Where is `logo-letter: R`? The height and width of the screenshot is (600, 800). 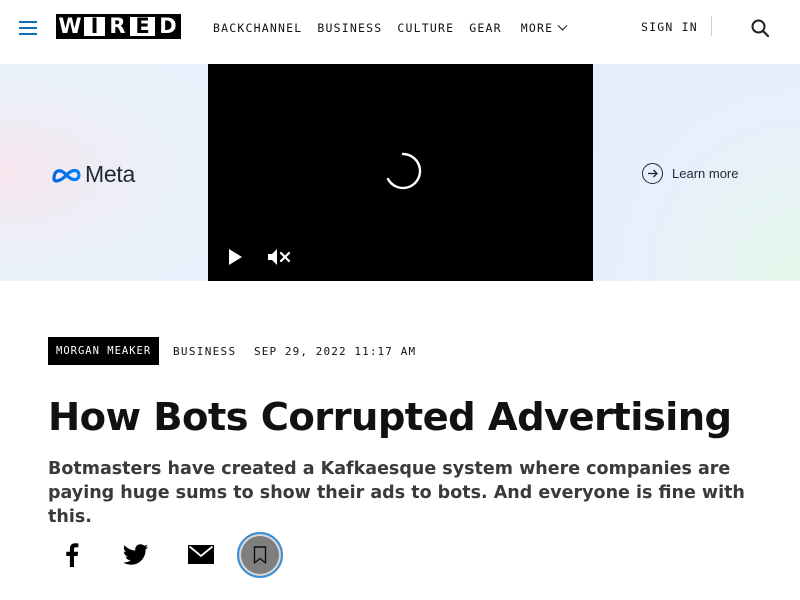 logo-letter: R is located at coordinates (117, 26).